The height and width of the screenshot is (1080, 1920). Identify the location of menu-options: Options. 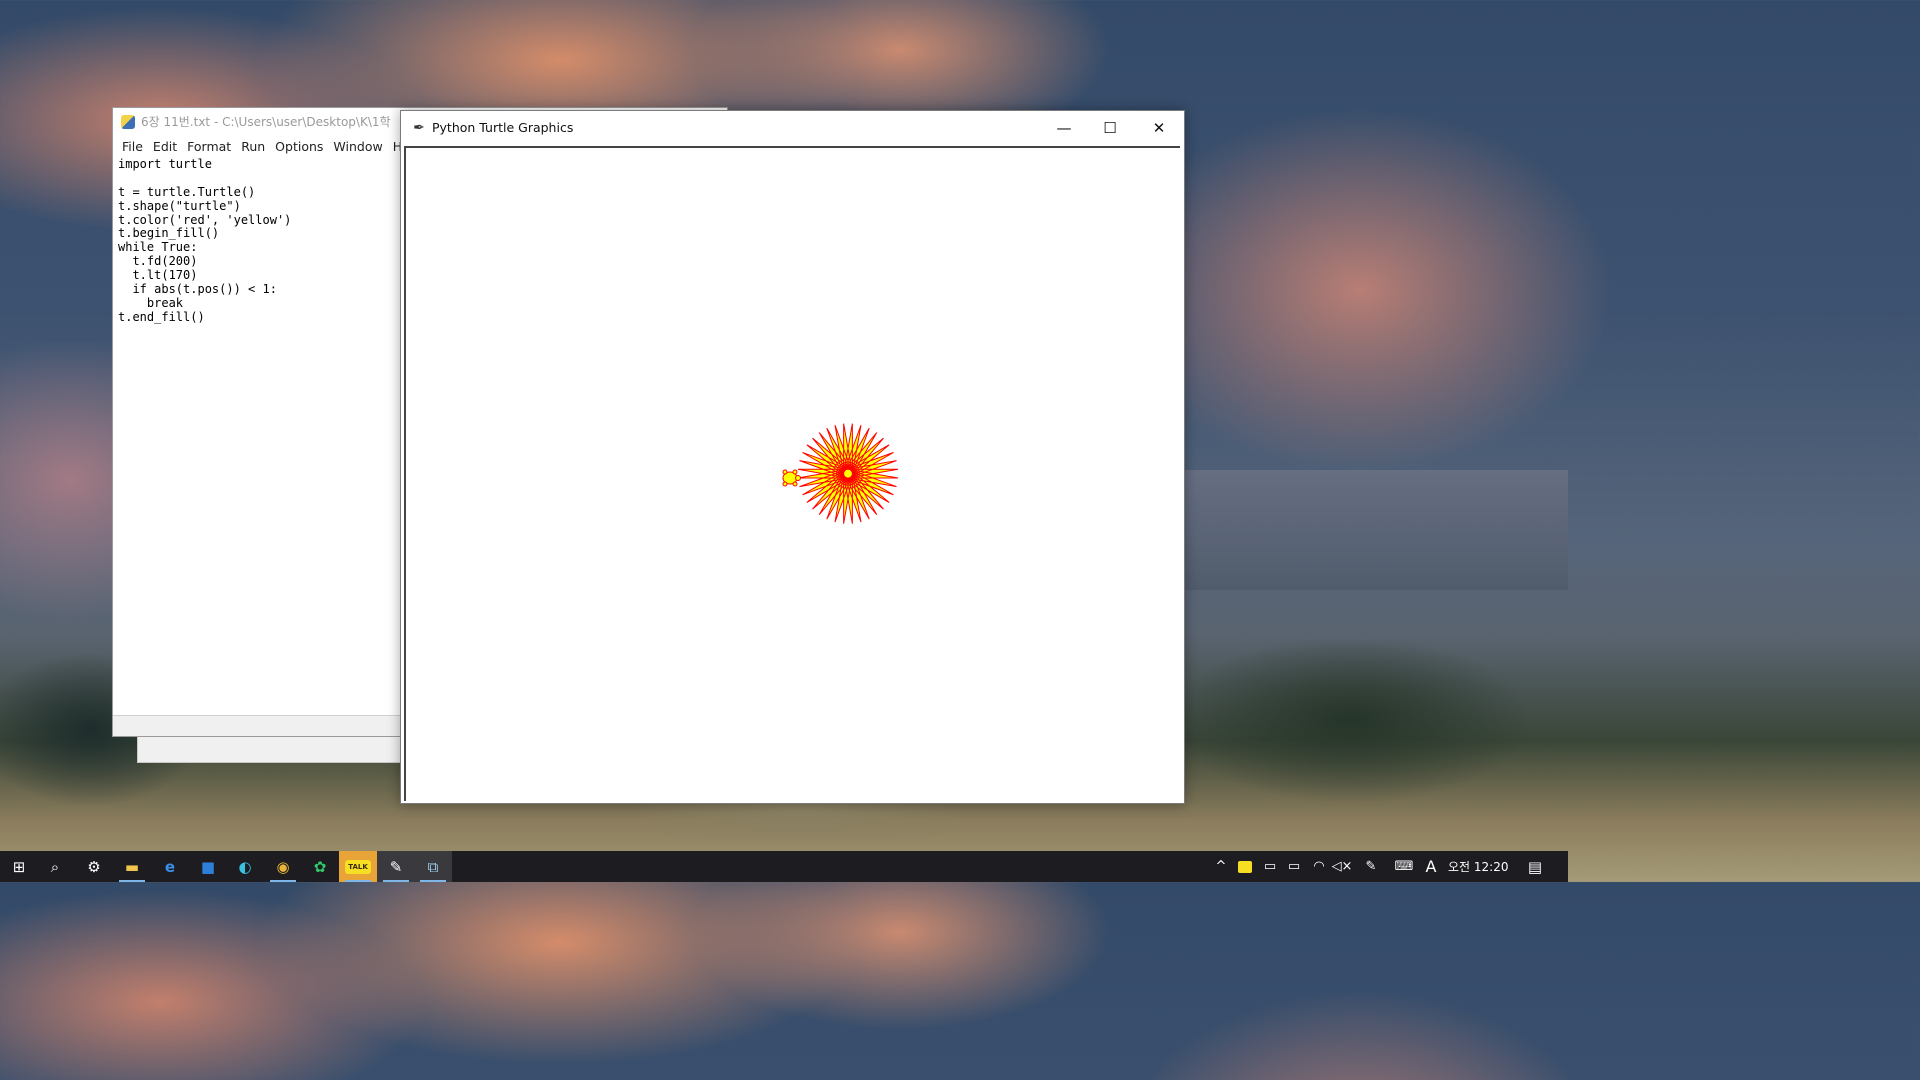
(299, 146).